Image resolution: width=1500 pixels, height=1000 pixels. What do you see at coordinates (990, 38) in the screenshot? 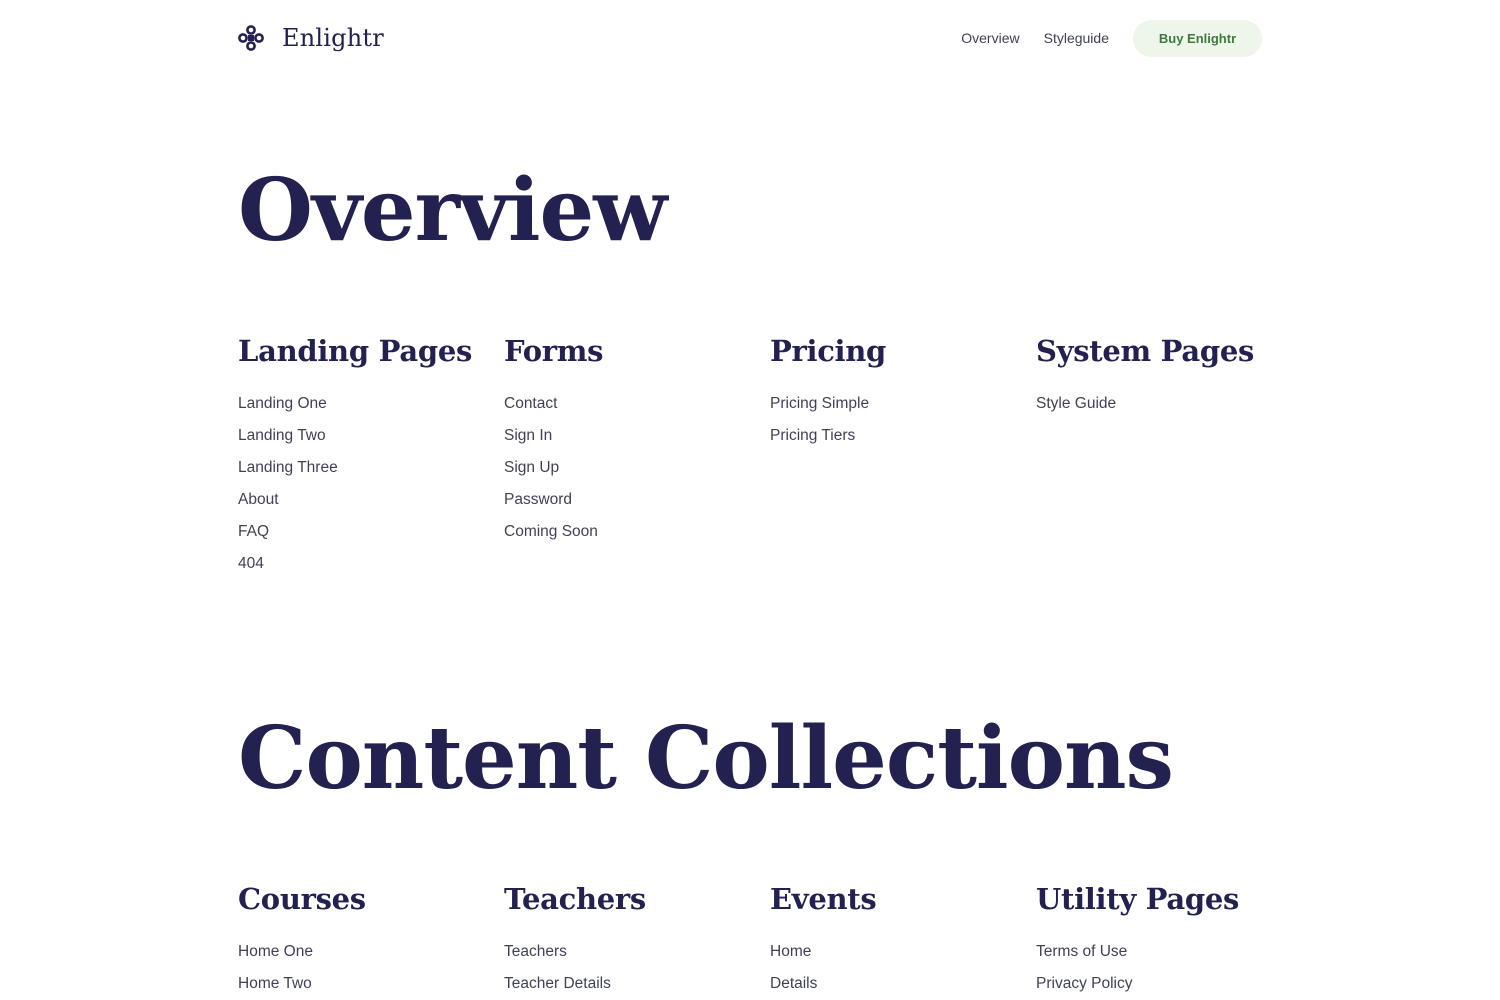
I see `nav-link-overview: Overview` at bounding box center [990, 38].